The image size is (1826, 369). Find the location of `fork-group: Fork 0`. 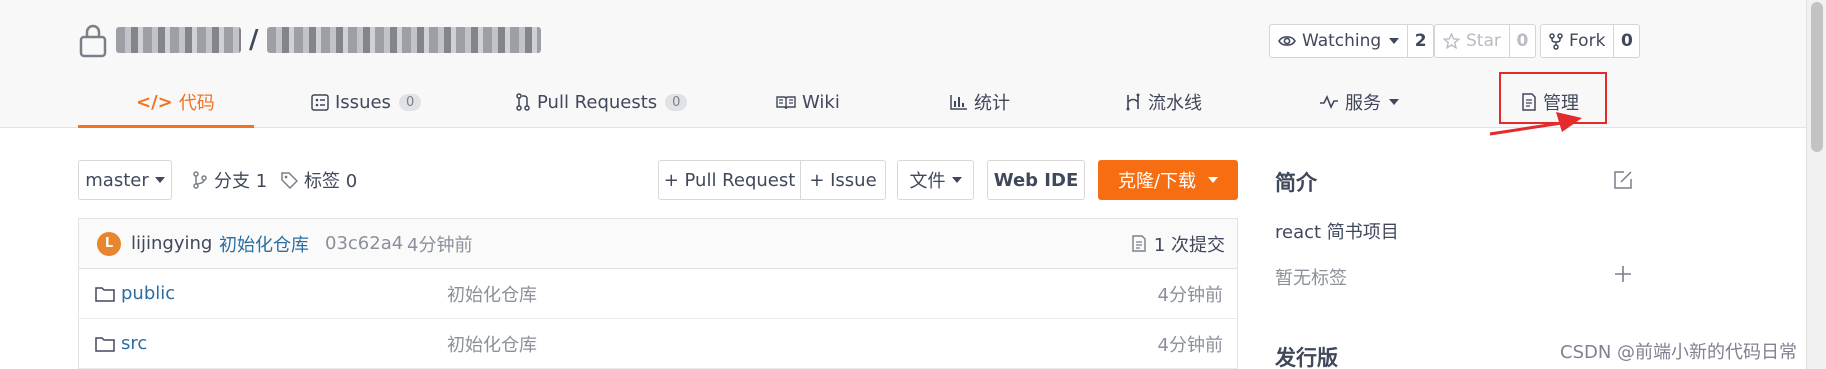

fork-group: Fork 0 is located at coordinates (1590, 41).